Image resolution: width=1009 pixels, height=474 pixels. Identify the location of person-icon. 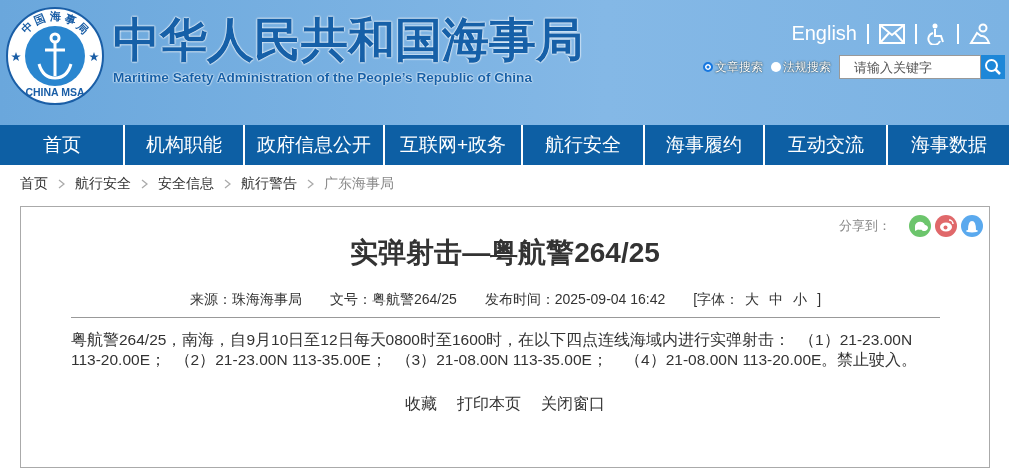
(980, 33).